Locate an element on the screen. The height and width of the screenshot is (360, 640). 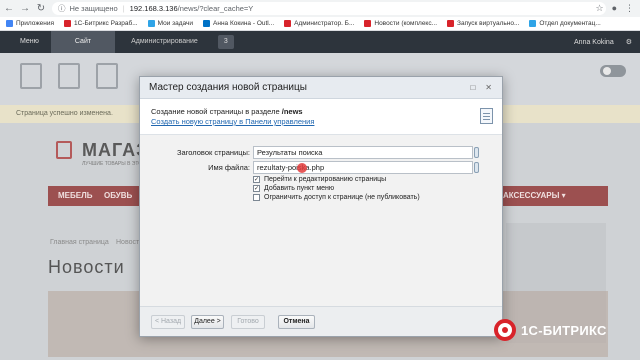
bookmark-item: Приложения is located at coordinates (30, 23).